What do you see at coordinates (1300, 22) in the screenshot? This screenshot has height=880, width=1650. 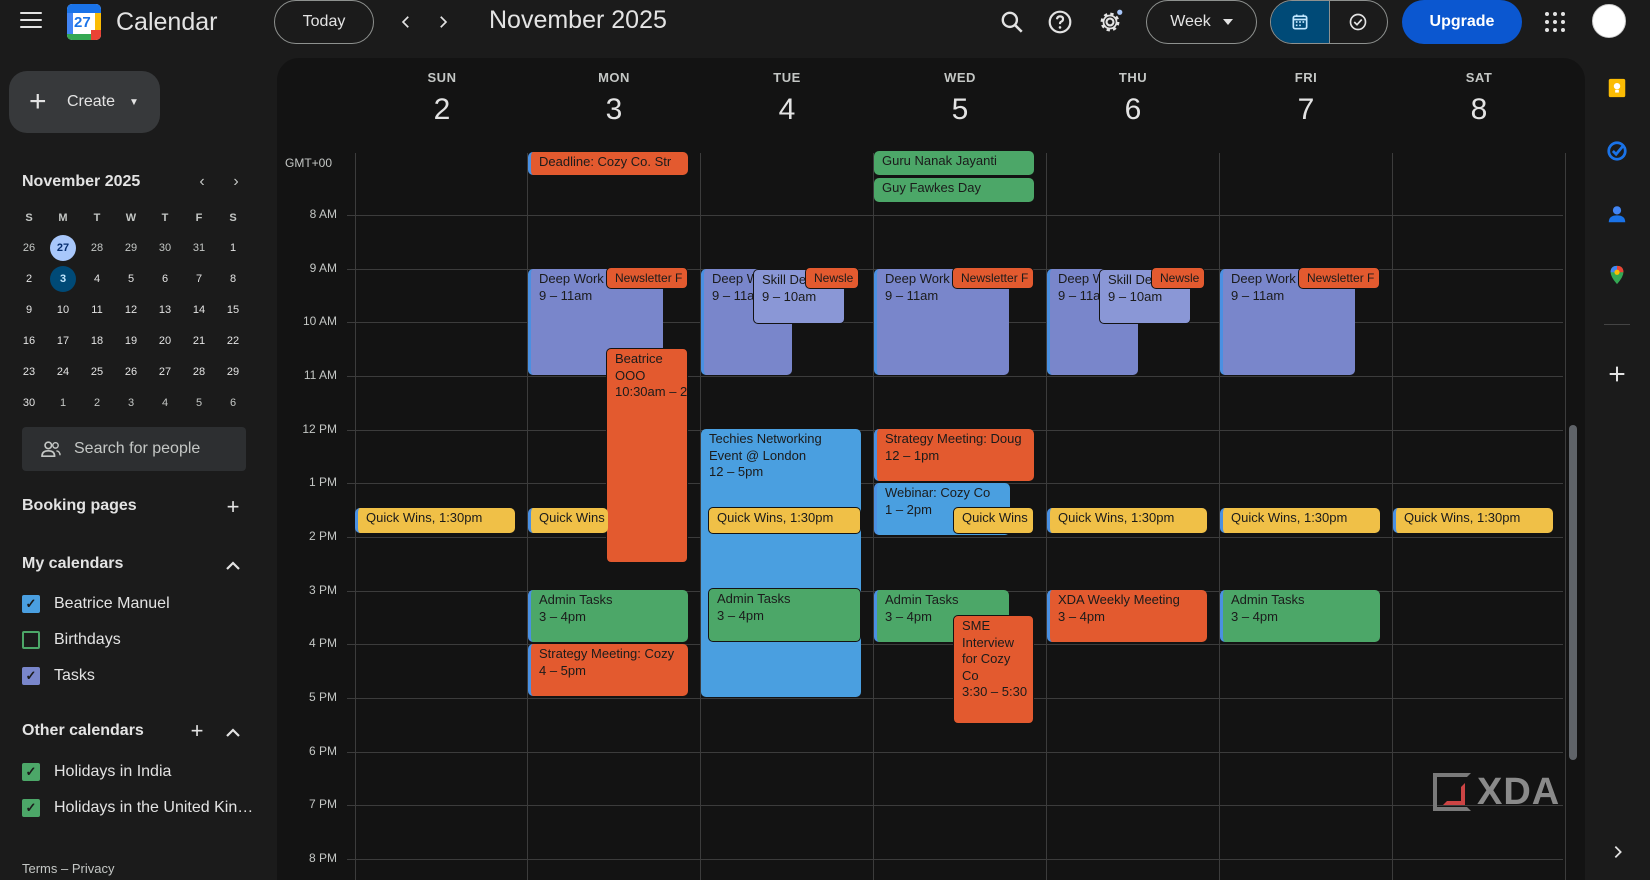 I see `calendar-view-button` at bounding box center [1300, 22].